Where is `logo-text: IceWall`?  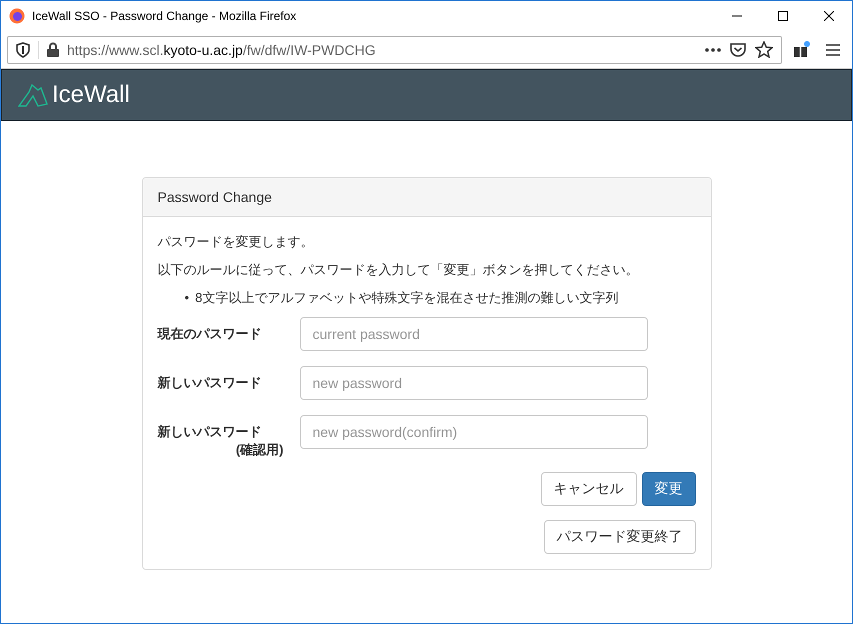 logo-text: IceWall is located at coordinates (91, 95).